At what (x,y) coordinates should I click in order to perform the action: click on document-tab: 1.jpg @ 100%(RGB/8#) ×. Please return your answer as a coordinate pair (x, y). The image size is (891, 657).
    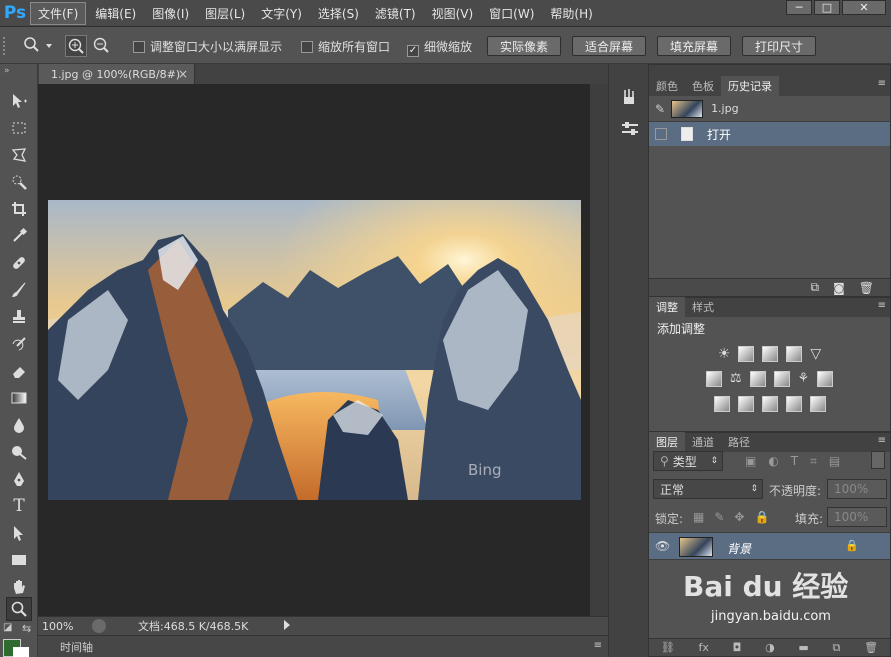
    Looking at the image, I should click on (117, 74).